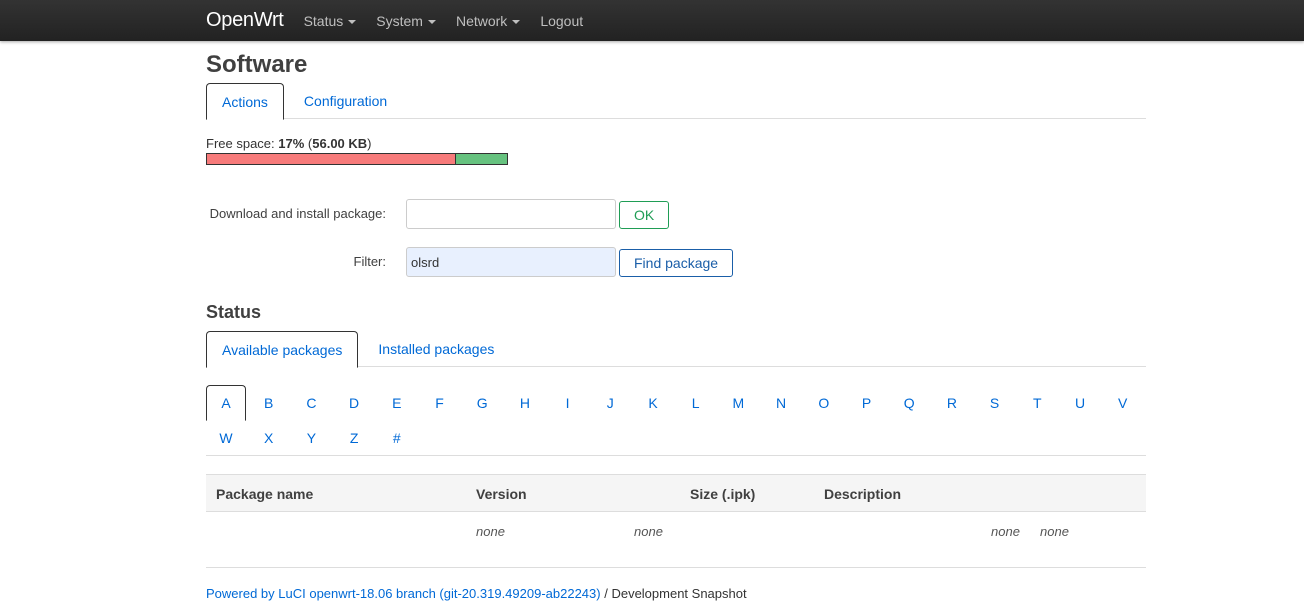 The width and height of the screenshot is (1304, 607). I want to click on nav-logout-label: Logout, so click(562, 20).